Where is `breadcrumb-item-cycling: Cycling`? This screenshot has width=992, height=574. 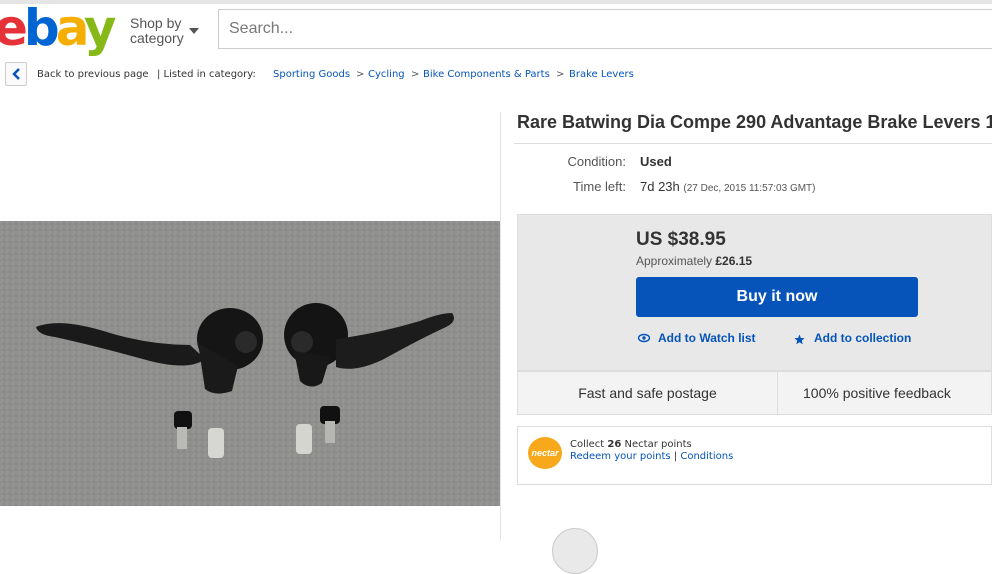
breadcrumb-item-cycling: Cycling is located at coordinates (386, 74).